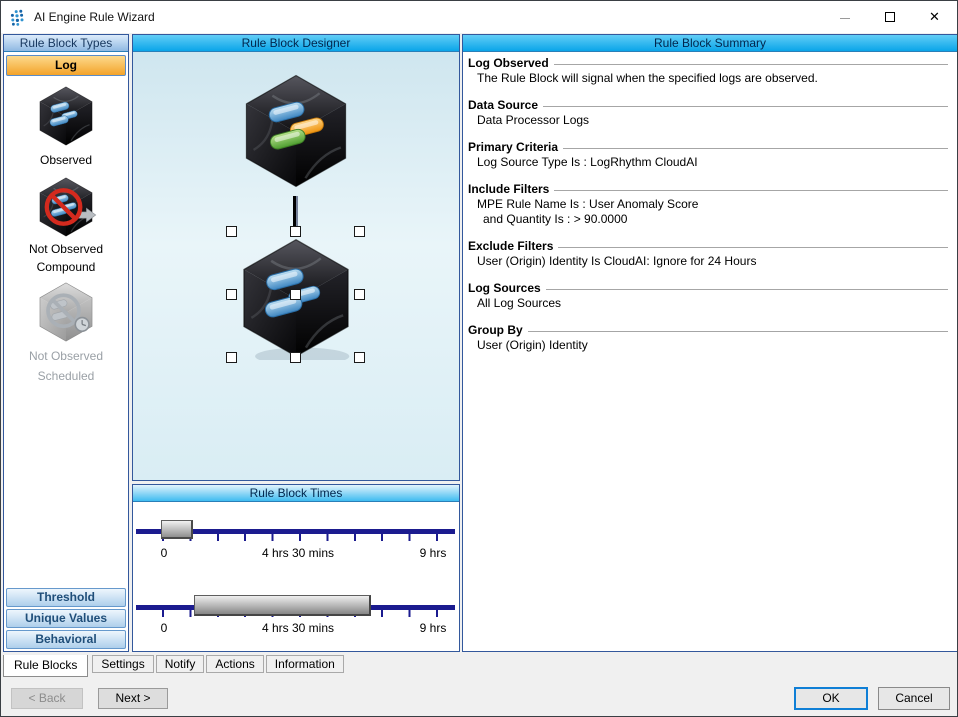 Image resolution: width=958 pixels, height=717 pixels. What do you see at coordinates (47, 698) in the screenshot?
I see `back-button: < Back` at bounding box center [47, 698].